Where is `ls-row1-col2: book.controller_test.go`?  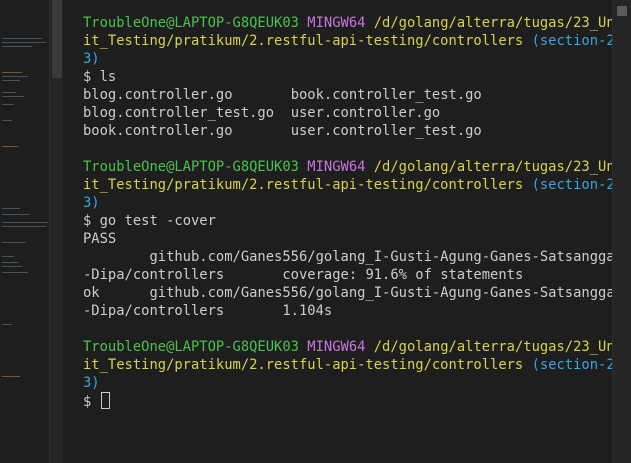
ls-row1-col2: book.controller_test.go is located at coordinates (386, 95).